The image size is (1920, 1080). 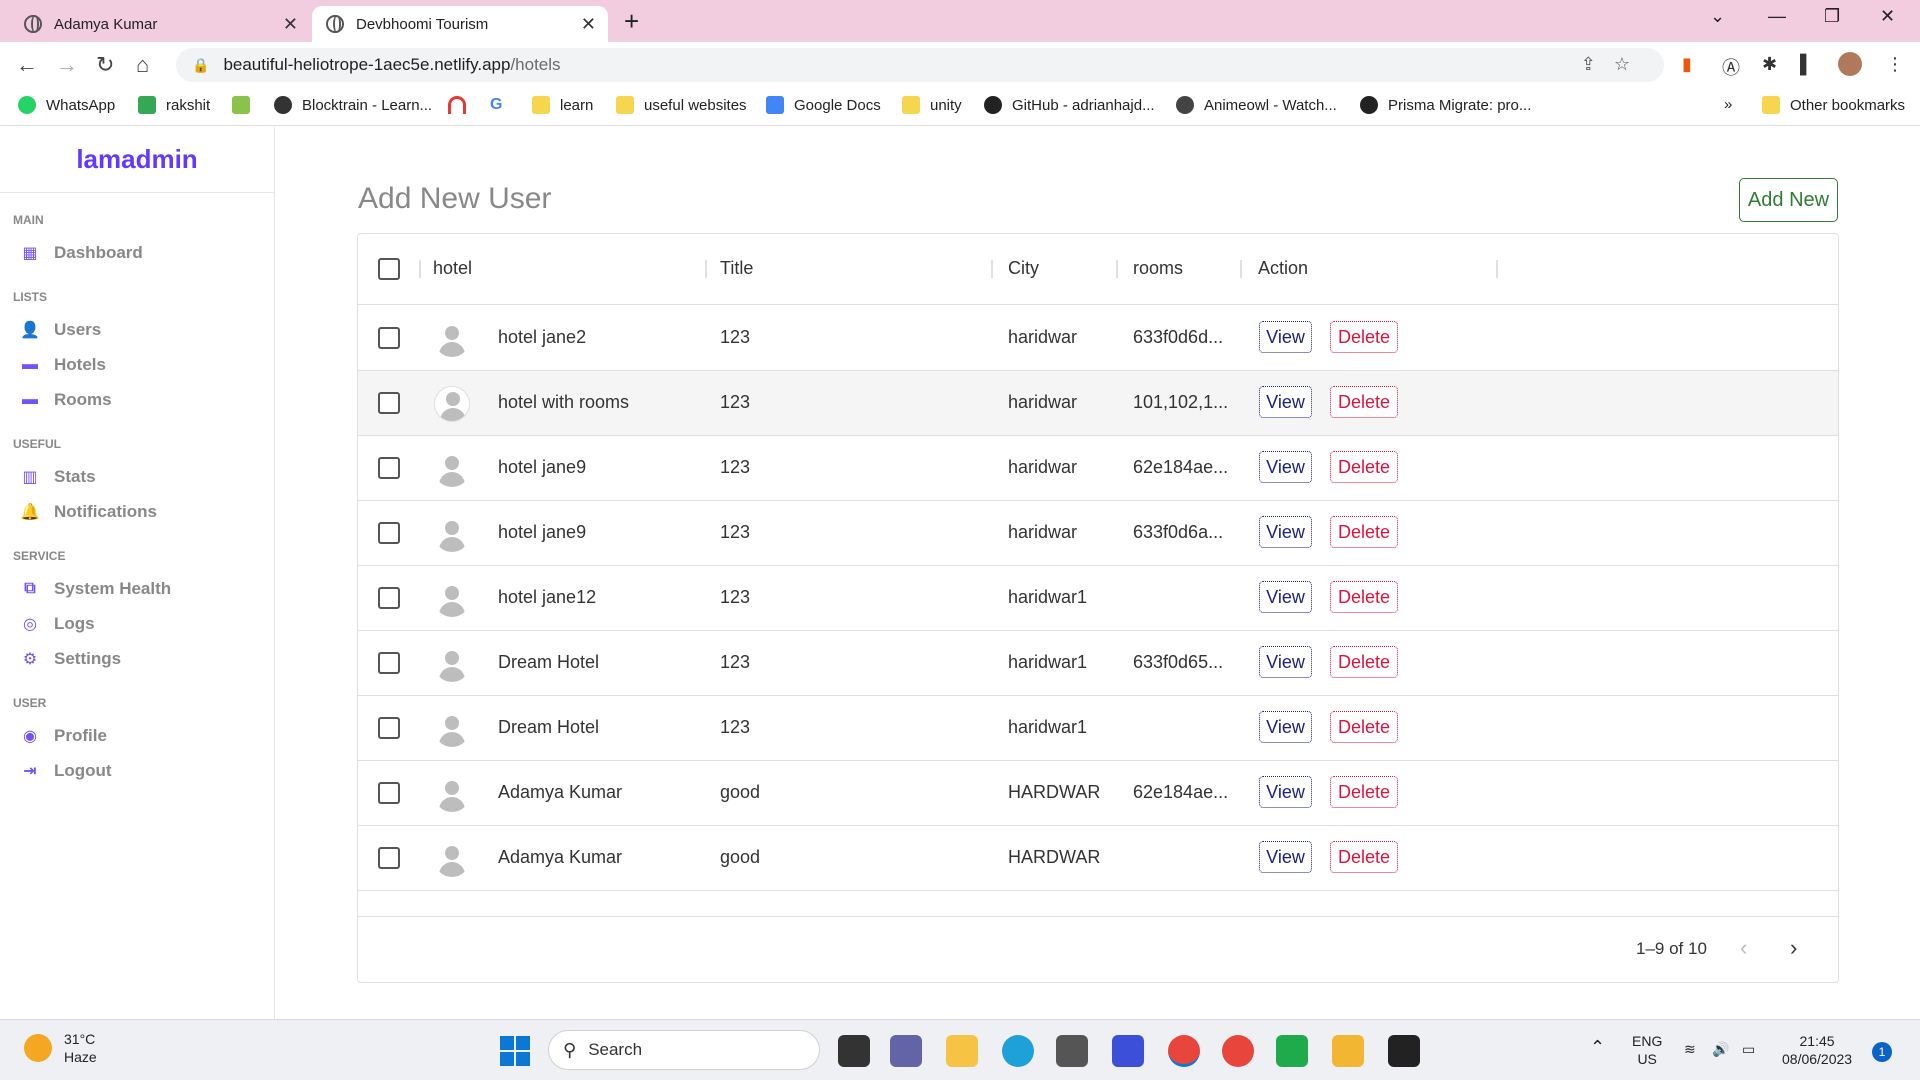 What do you see at coordinates (137, 252) in the screenshot?
I see `sidebar-item-dashboard: ▦ Dashboard` at bounding box center [137, 252].